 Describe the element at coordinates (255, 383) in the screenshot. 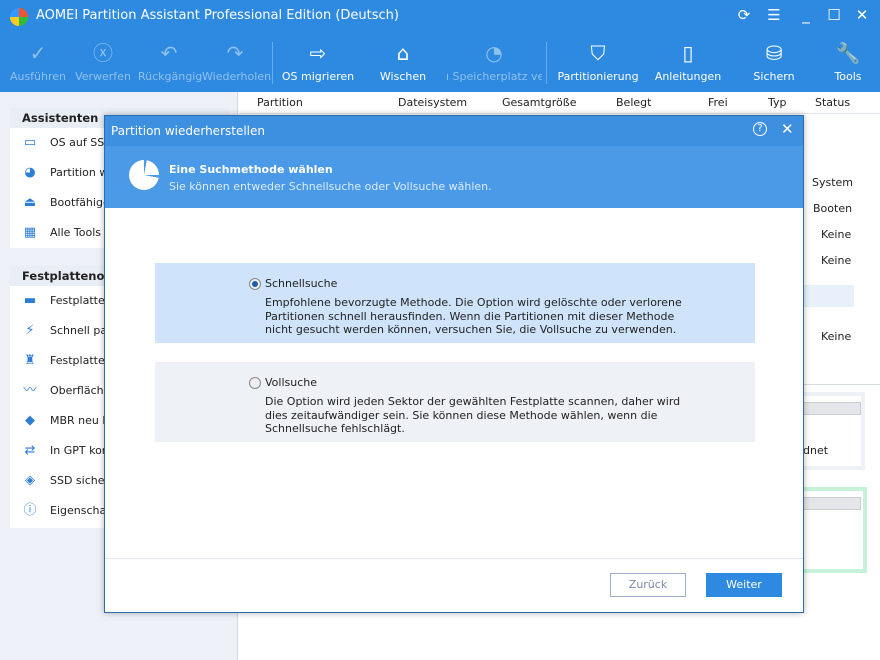

I see `full-search-radio` at that location.